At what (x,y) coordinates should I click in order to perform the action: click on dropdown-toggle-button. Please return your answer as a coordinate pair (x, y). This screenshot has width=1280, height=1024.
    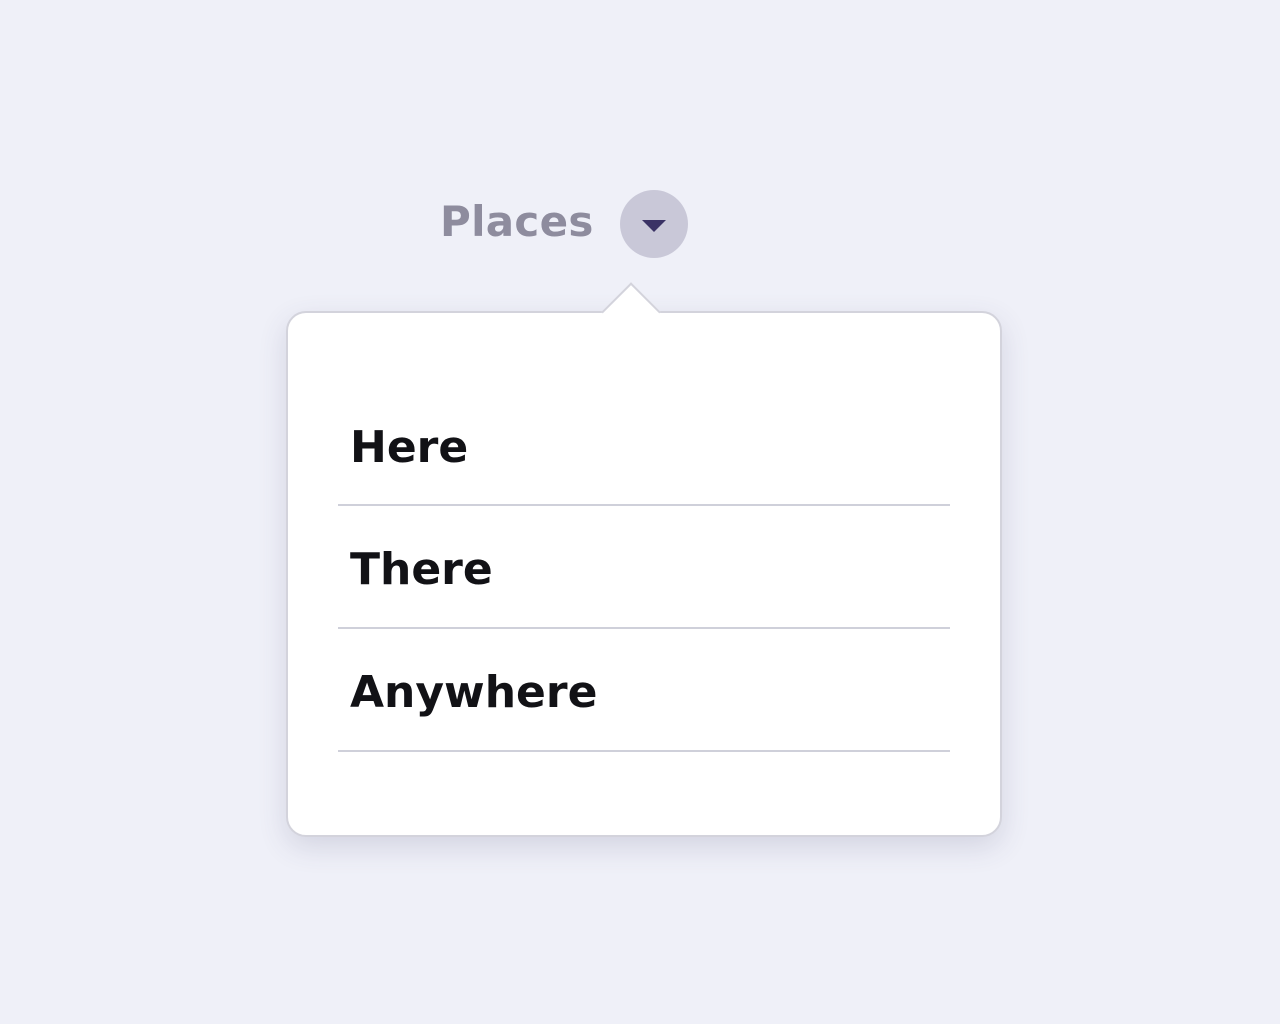
    Looking at the image, I should click on (653, 224).